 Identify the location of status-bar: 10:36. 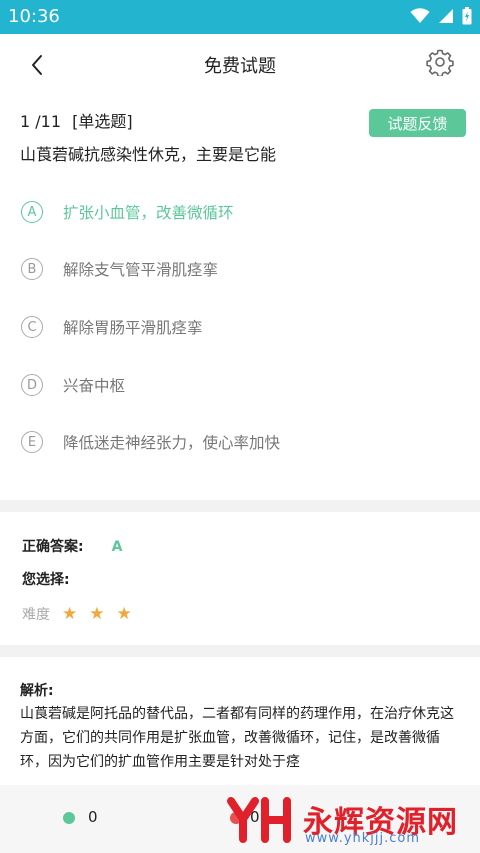
(240, 17).